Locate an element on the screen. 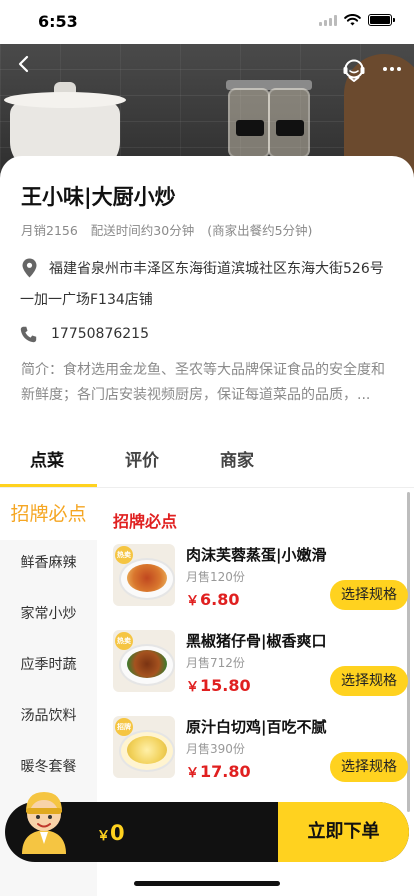 The image size is (414, 896). product-name: 黑椒猪仔骨|椒香爽口 is located at coordinates (256, 641).